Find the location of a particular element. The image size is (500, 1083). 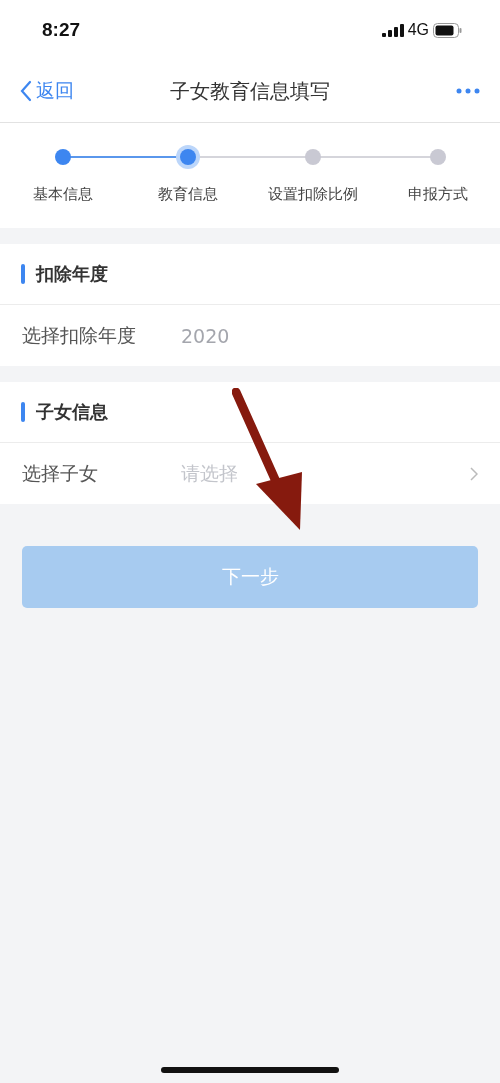

network-type: 4G is located at coordinates (418, 30).